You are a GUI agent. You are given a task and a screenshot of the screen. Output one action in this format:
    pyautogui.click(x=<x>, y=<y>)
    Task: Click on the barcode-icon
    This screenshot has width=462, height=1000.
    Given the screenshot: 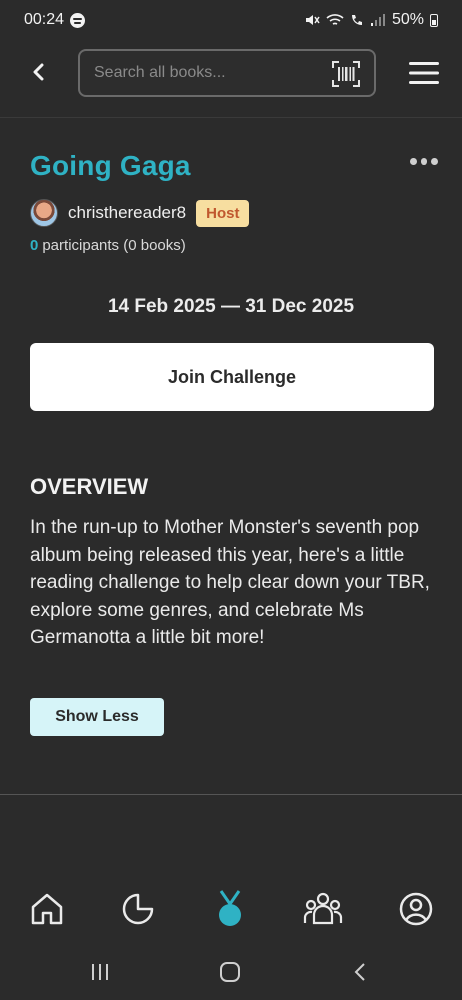 What is the action you would take?
    pyautogui.click(x=346, y=74)
    